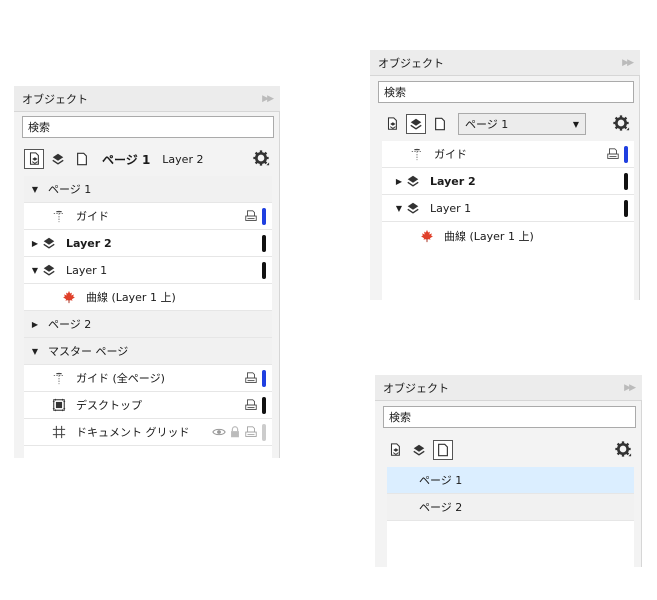 The image size is (657, 600). What do you see at coordinates (87, 270) in the screenshot?
I see `layer-label: Layer 1` at bounding box center [87, 270].